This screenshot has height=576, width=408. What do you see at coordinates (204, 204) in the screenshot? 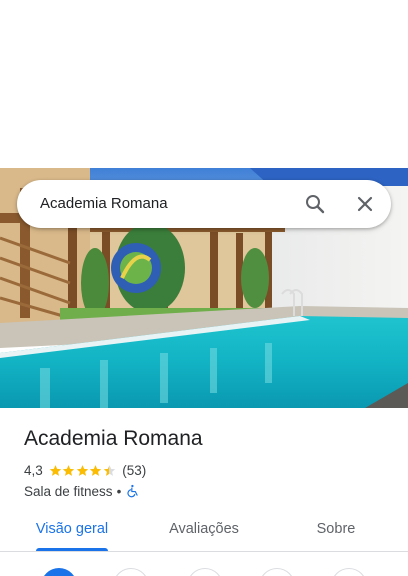
I see `search-bar: Academia Romana` at bounding box center [204, 204].